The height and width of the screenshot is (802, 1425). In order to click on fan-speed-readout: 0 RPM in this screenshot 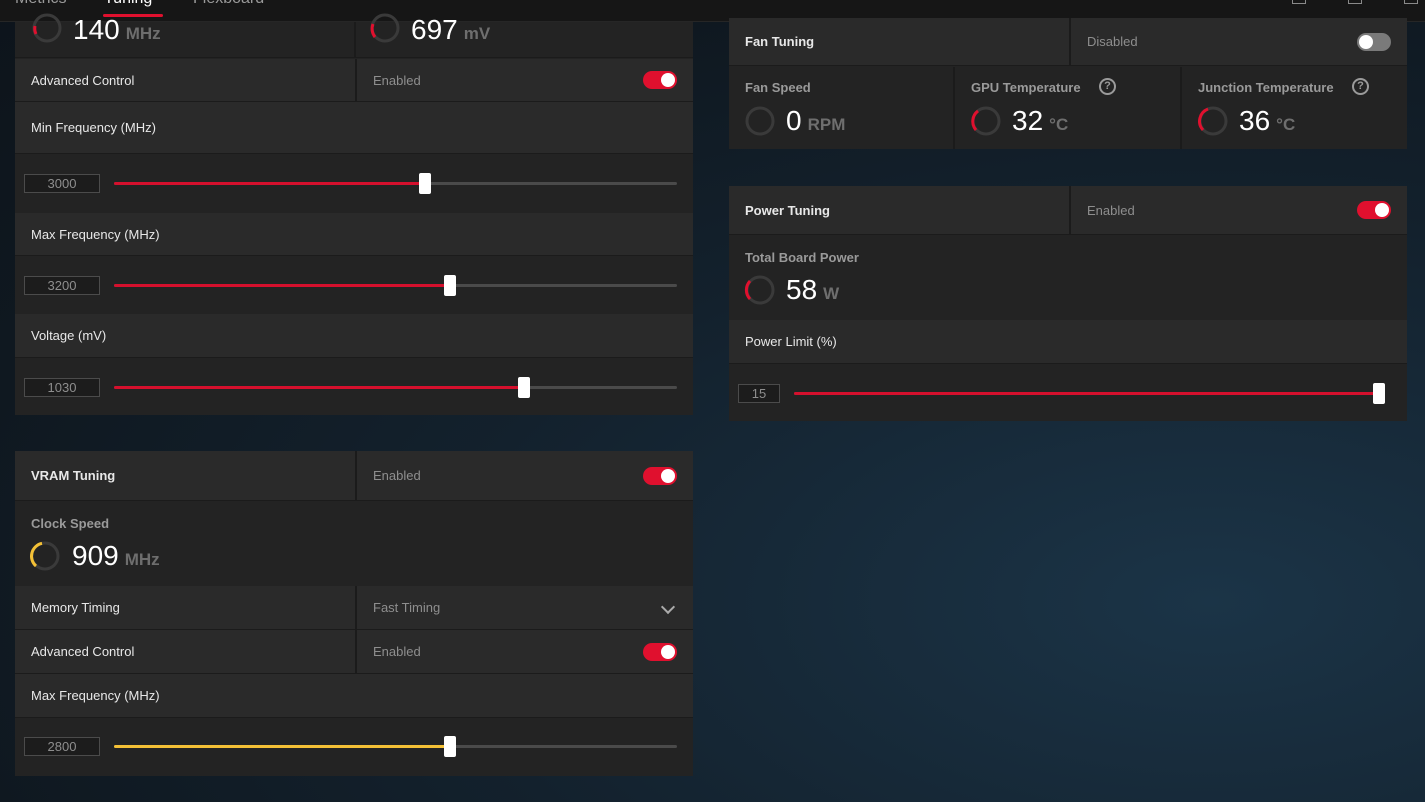, I will do `click(815, 121)`.